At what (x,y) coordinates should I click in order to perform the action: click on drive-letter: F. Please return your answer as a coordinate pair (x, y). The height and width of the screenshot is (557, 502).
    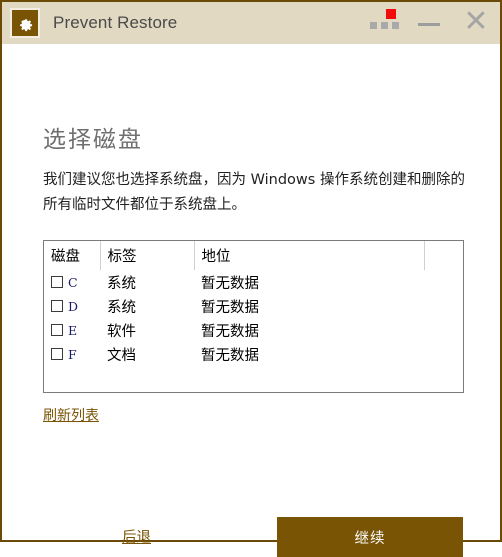
    Looking at the image, I should click on (72, 354).